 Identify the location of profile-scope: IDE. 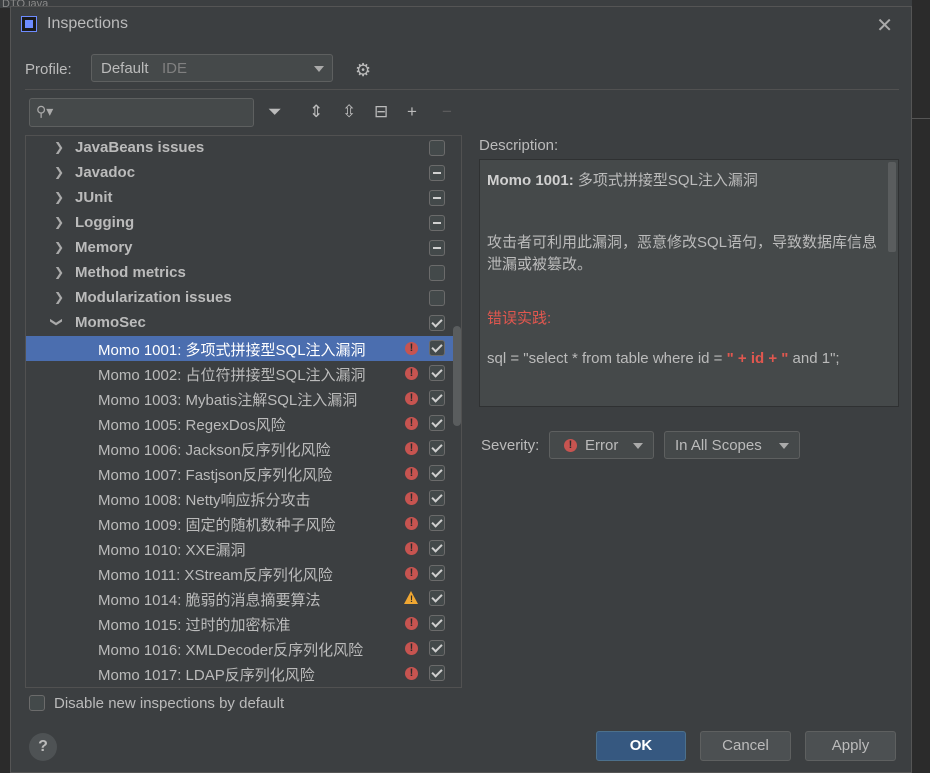
(175, 68).